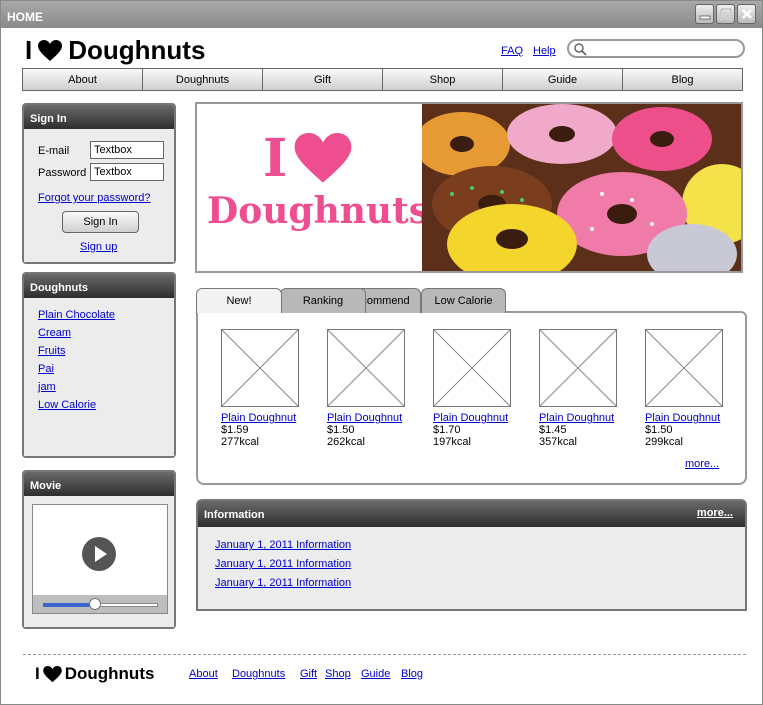 The width and height of the screenshot is (763, 705). I want to click on password-label: Password, so click(62, 173).